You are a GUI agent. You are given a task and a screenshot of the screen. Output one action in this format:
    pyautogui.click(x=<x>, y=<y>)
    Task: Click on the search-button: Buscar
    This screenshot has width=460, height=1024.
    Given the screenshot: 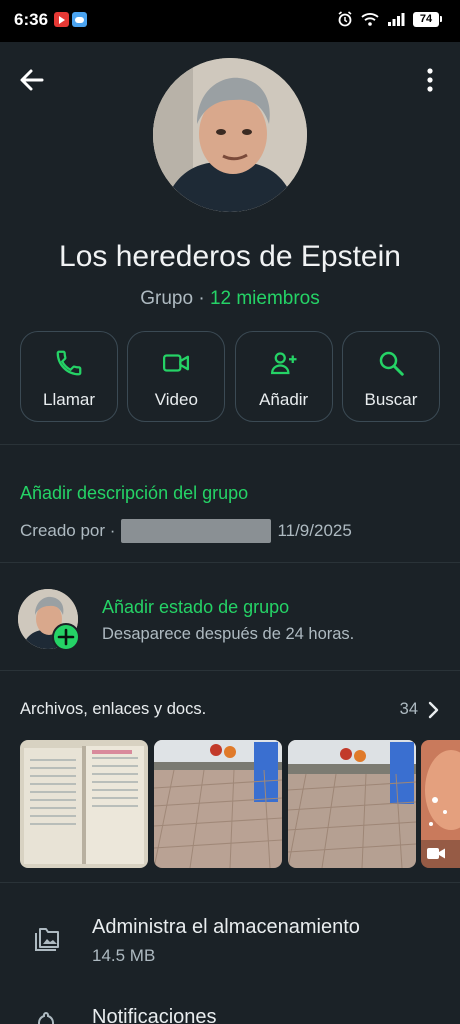 What is the action you would take?
    pyautogui.click(x=390, y=376)
    